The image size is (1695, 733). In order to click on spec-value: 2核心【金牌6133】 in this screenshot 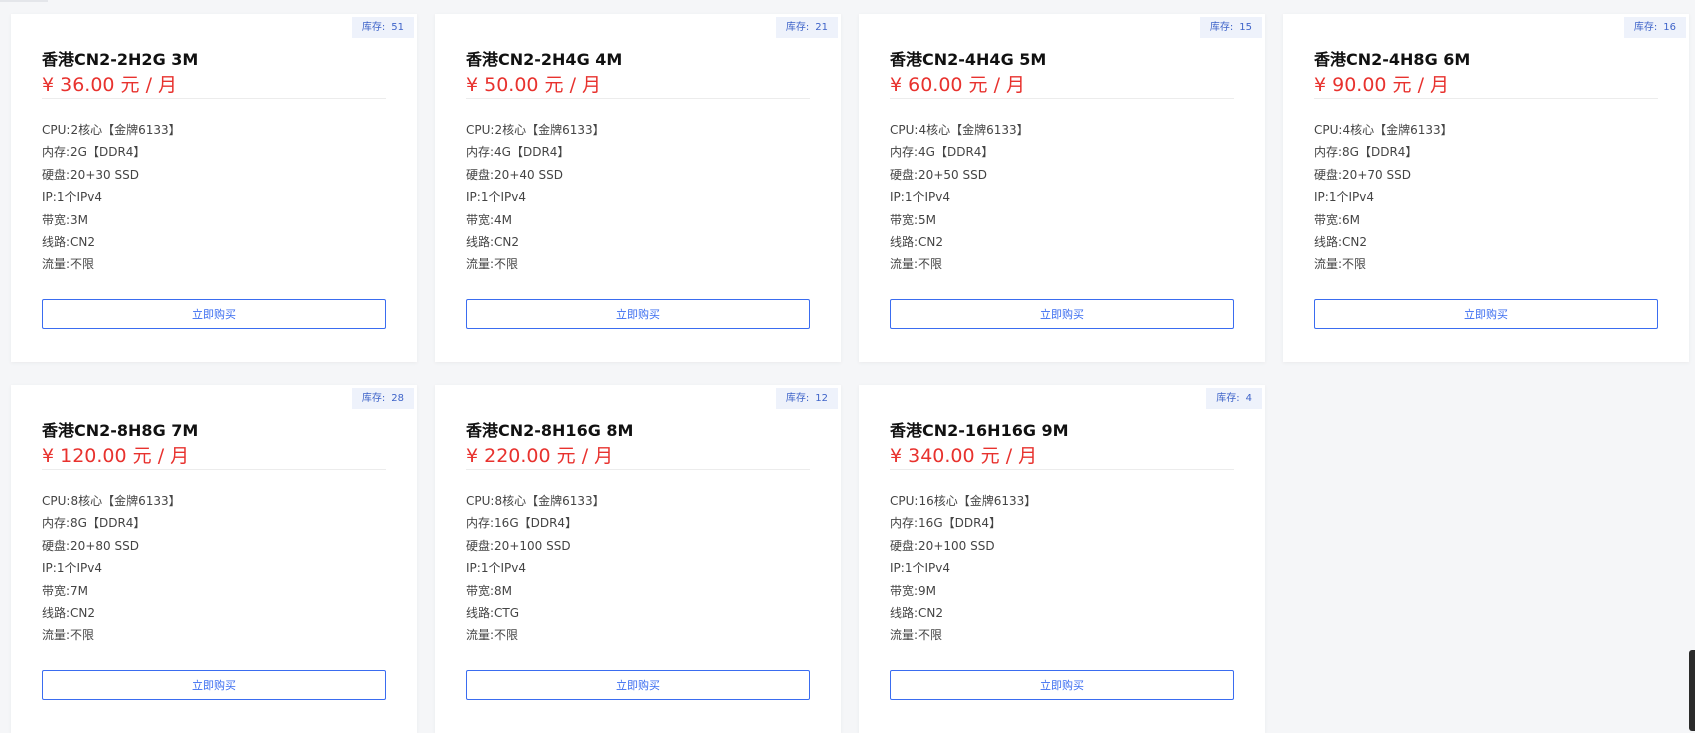, I will do `click(125, 130)`.